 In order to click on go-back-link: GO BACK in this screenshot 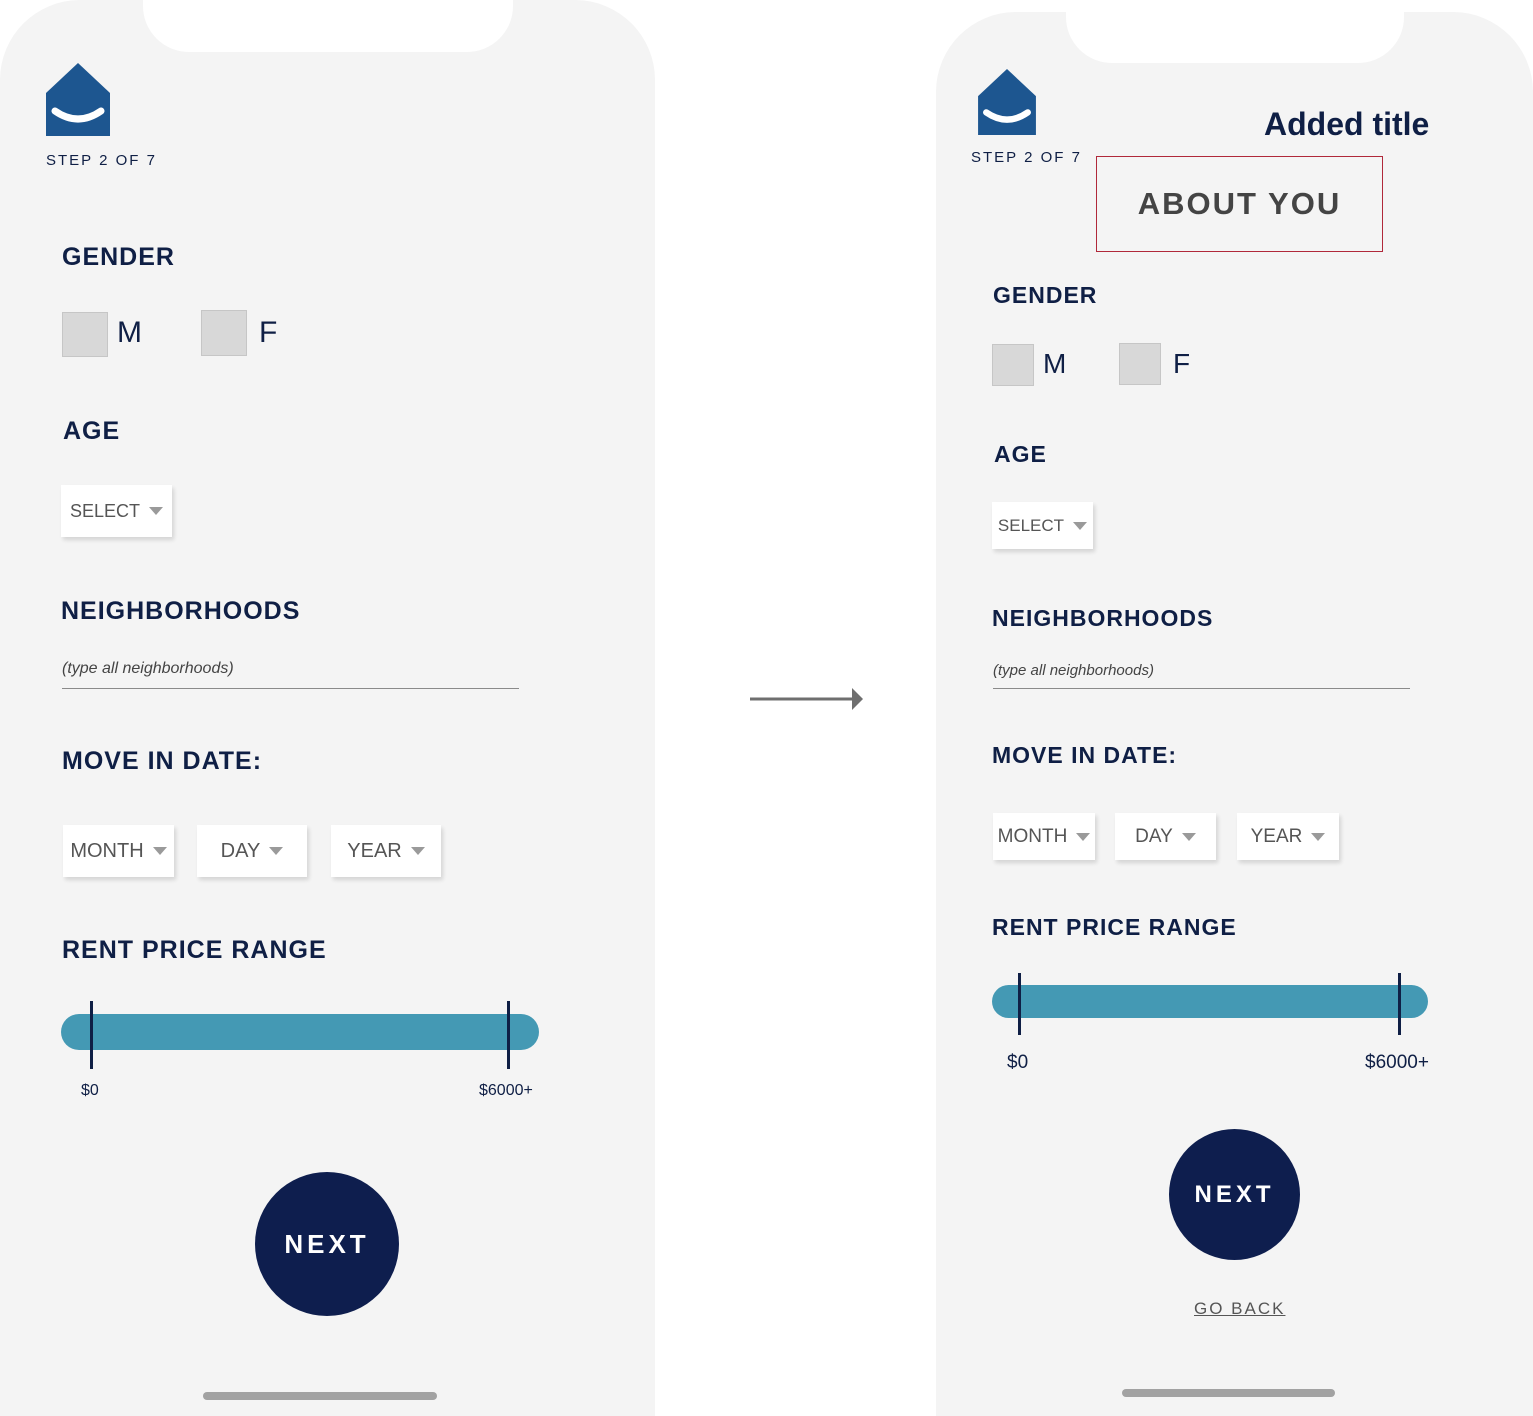, I will do `click(1239, 1309)`.